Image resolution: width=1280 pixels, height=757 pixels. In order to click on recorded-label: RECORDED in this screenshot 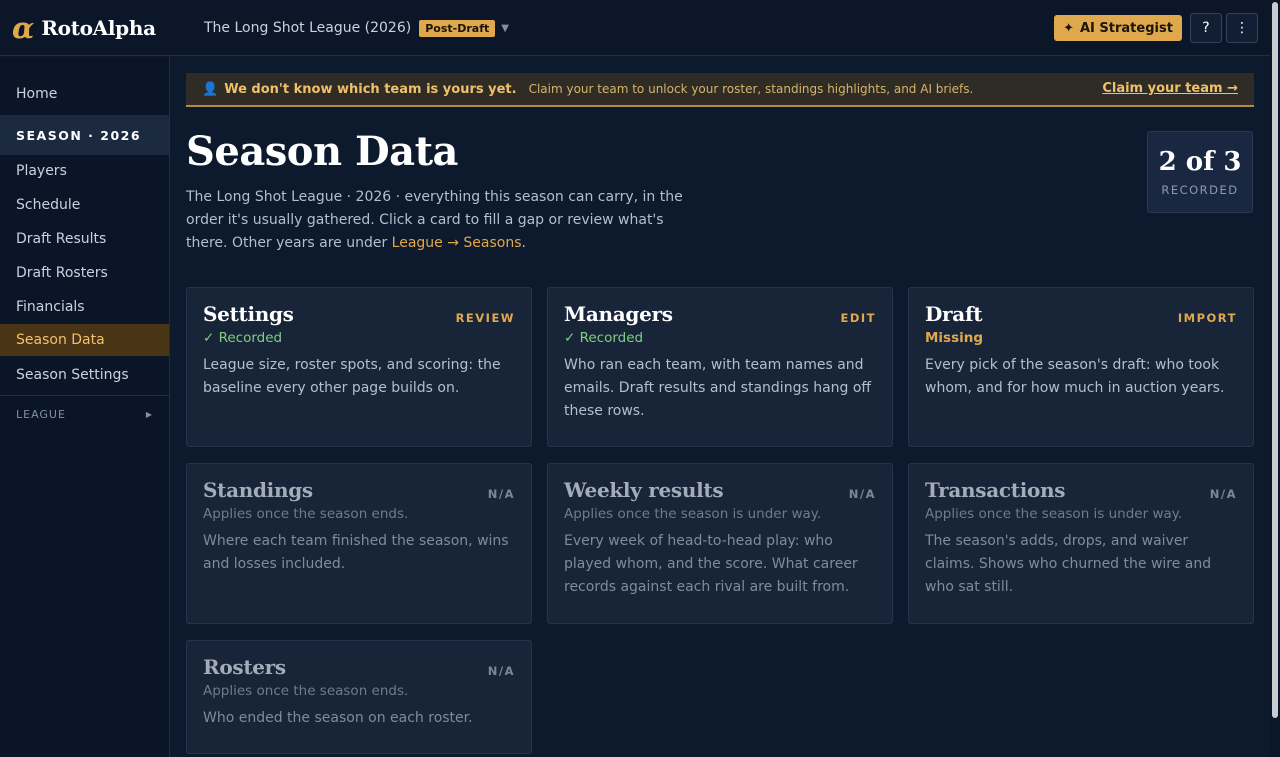, I will do `click(1200, 190)`.